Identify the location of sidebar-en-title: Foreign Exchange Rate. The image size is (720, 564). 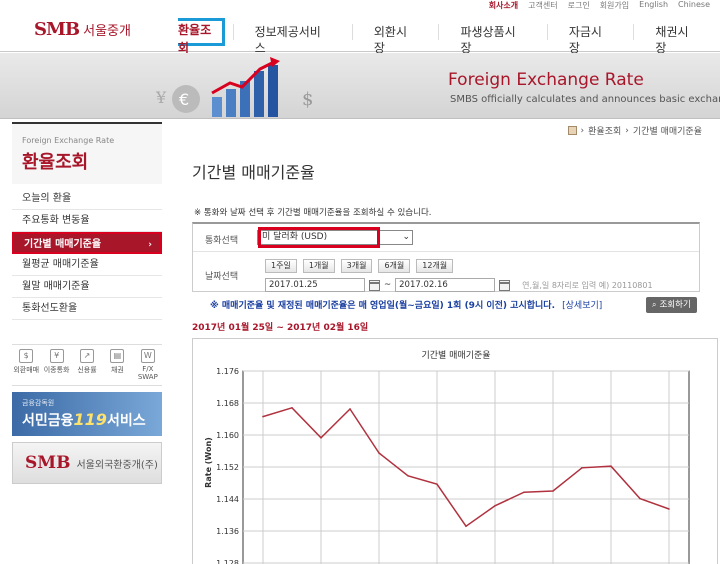
(68, 140).